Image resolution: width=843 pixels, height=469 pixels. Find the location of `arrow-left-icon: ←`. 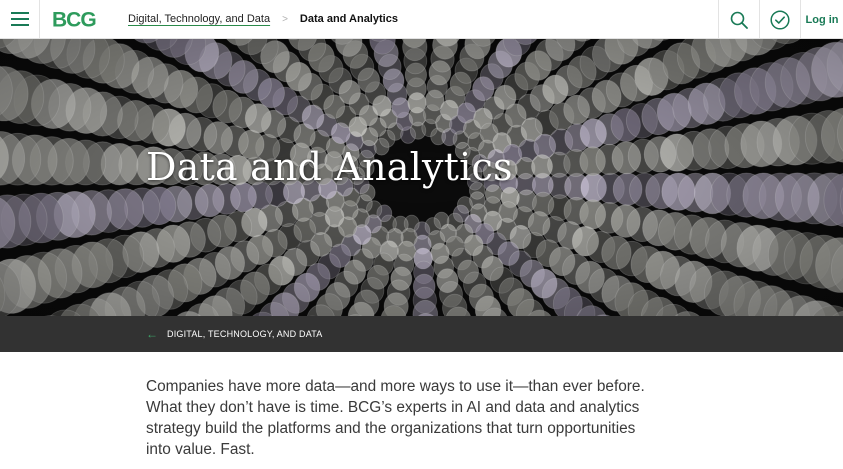

arrow-left-icon: ← is located at coordinates (152, 334).